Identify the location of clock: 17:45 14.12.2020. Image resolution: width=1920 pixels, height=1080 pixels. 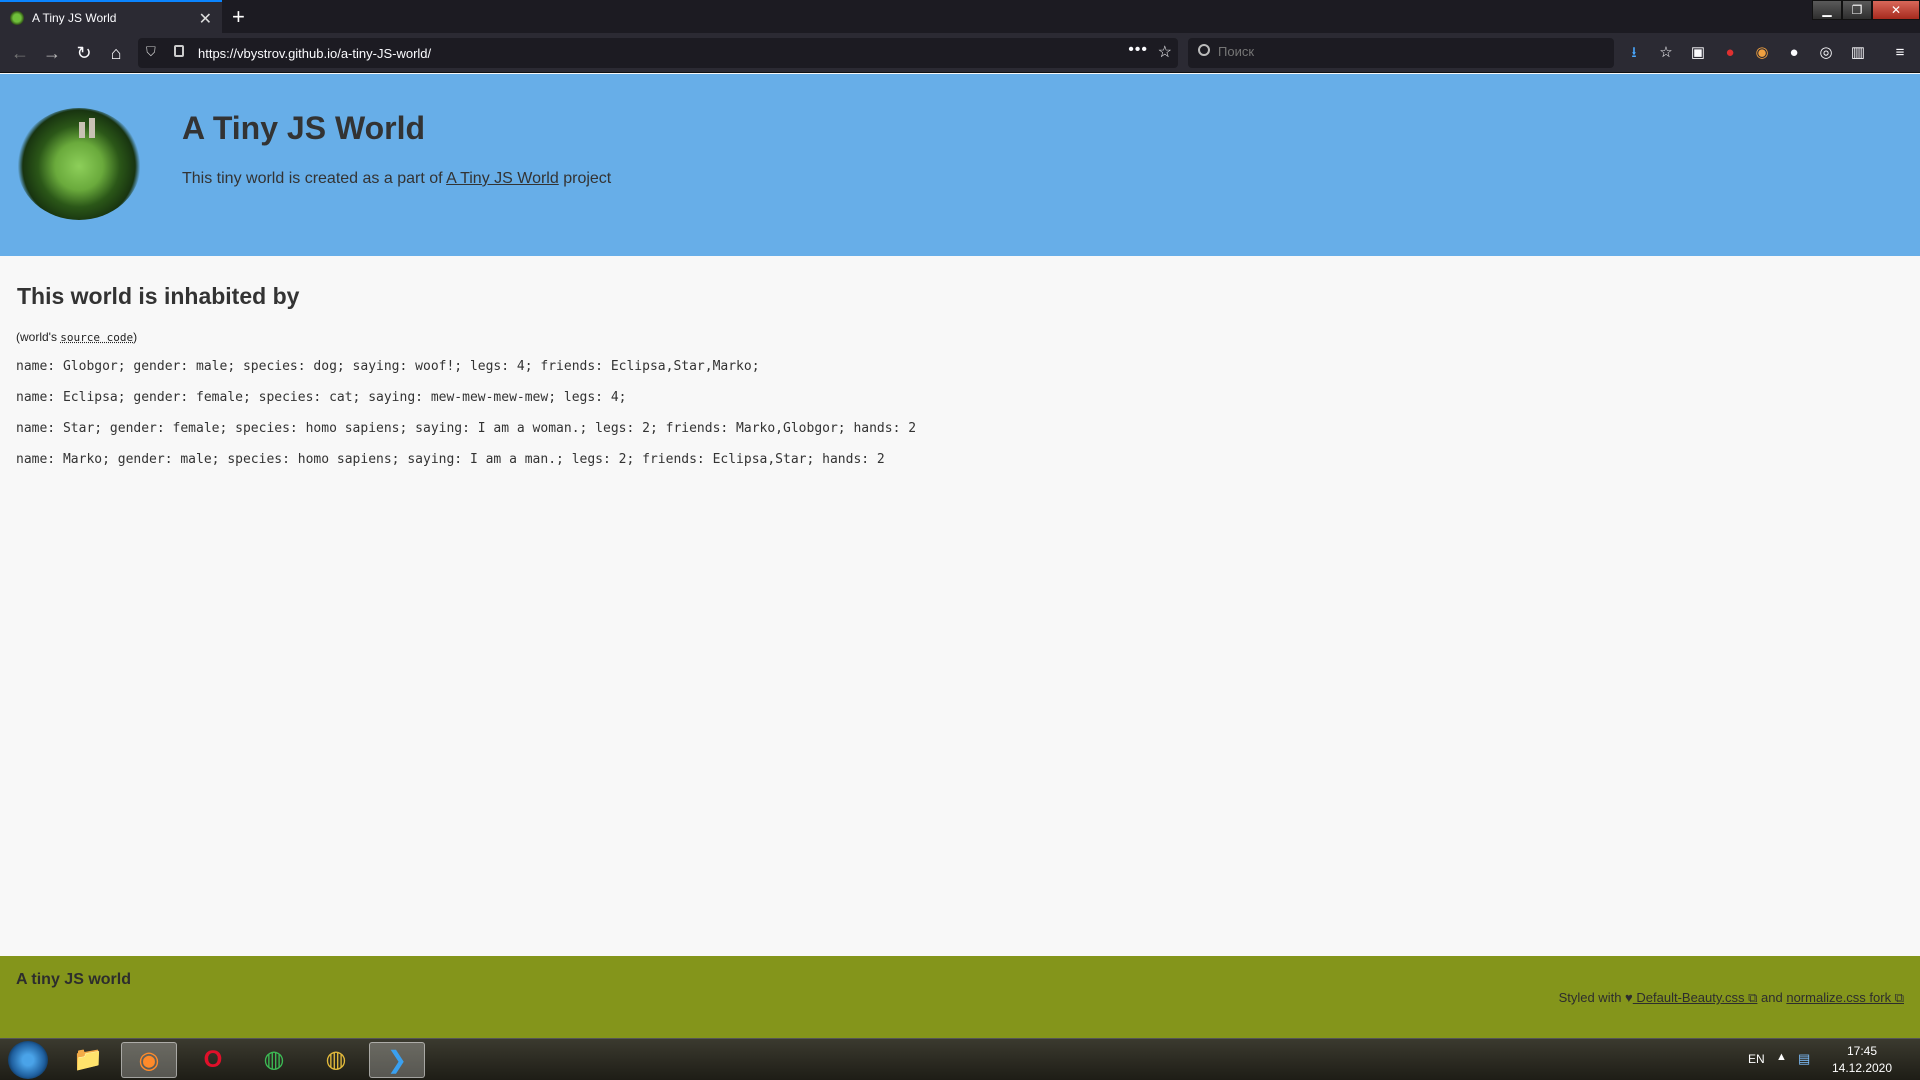
(1862, 1060).